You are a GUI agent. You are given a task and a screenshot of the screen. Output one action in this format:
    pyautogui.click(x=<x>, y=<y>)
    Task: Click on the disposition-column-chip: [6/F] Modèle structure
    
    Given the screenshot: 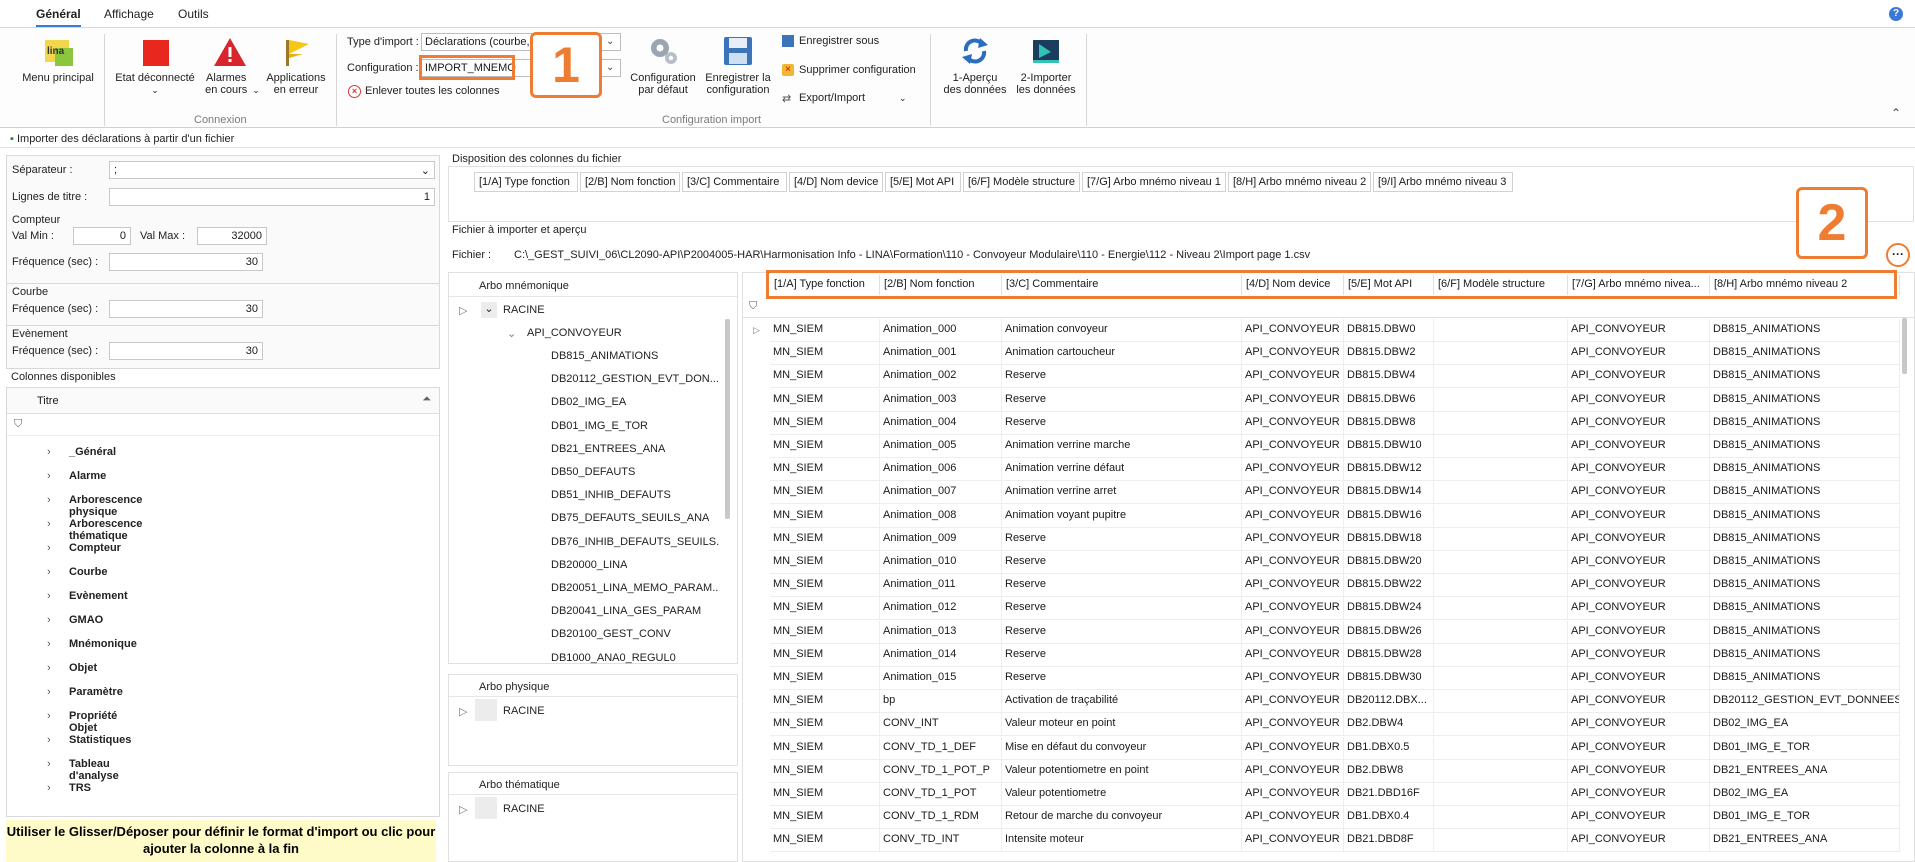 What is the action you would take?
    pyautogui.click(x=1021, y=182)
    